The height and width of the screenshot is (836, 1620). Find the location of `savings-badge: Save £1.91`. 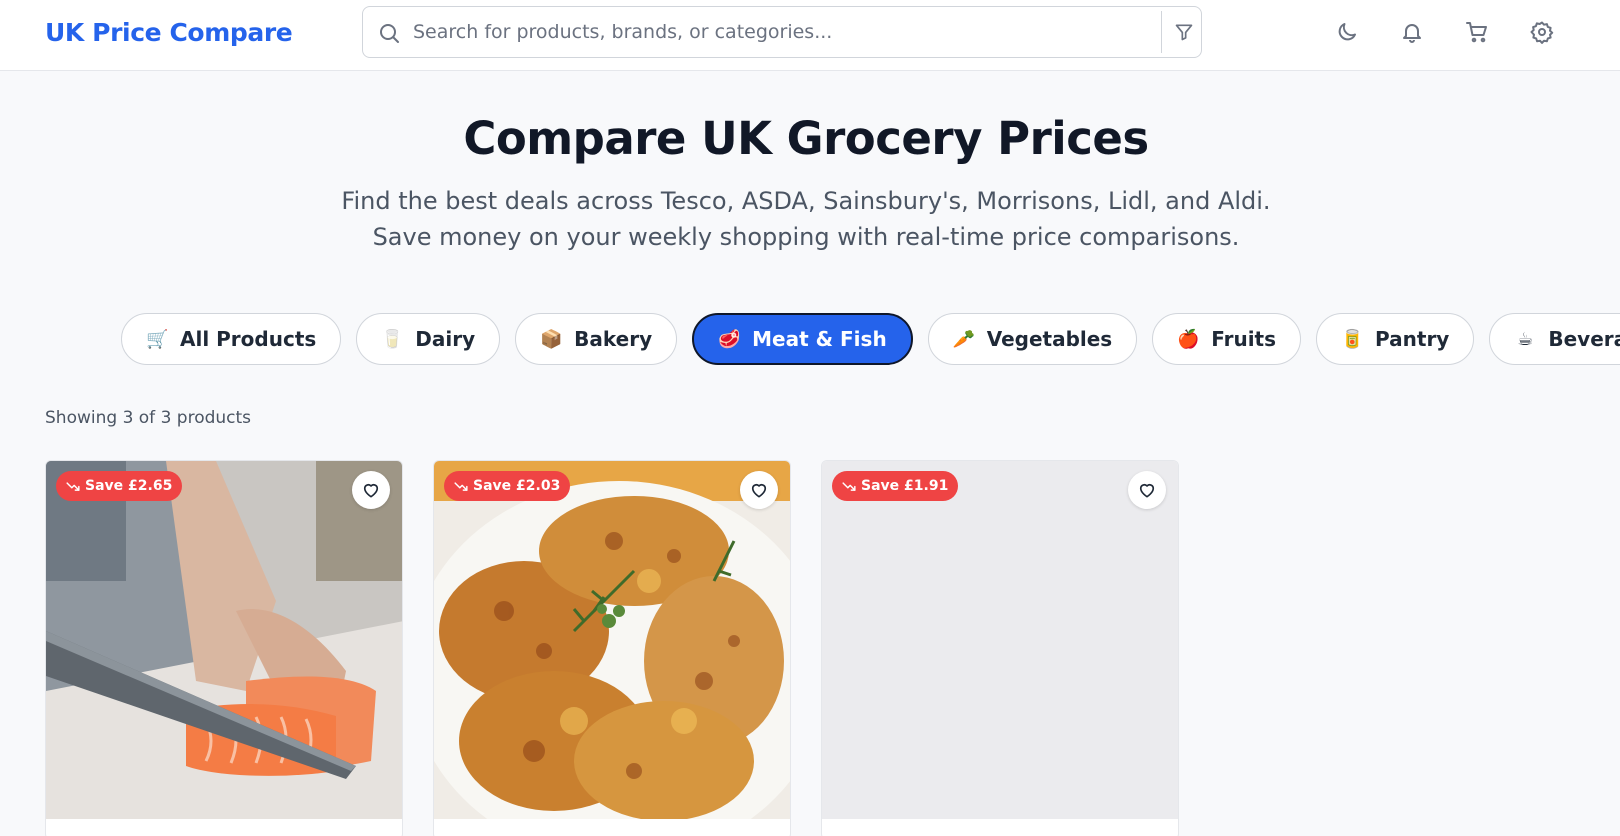

savings-badge: Save £1.91 is located at coordinates (895, 486).